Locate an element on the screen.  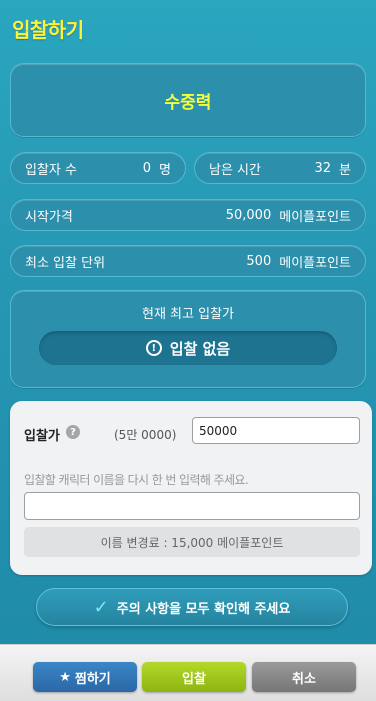
min-bid-unit-pill: 최소 입찰 단위 500 메이플포인트 is located at coordinates (188, 261).